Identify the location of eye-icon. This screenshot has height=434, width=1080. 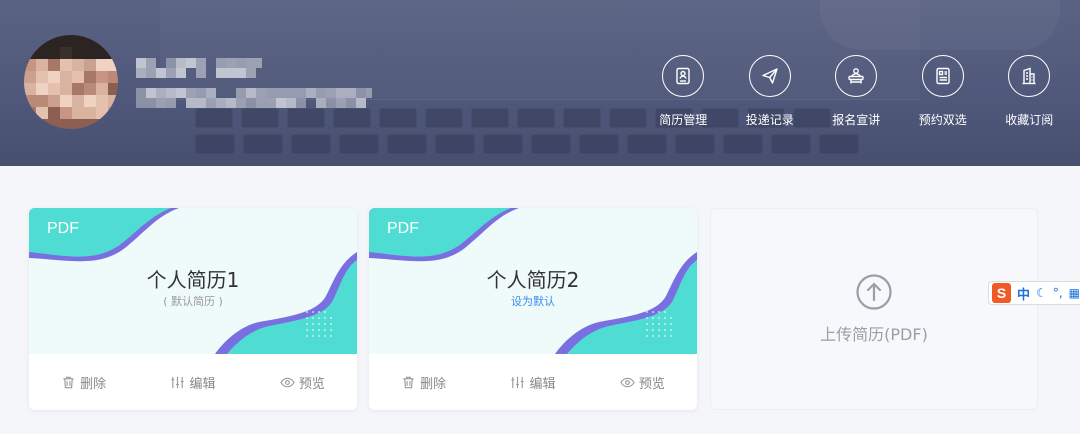
(627, 382).